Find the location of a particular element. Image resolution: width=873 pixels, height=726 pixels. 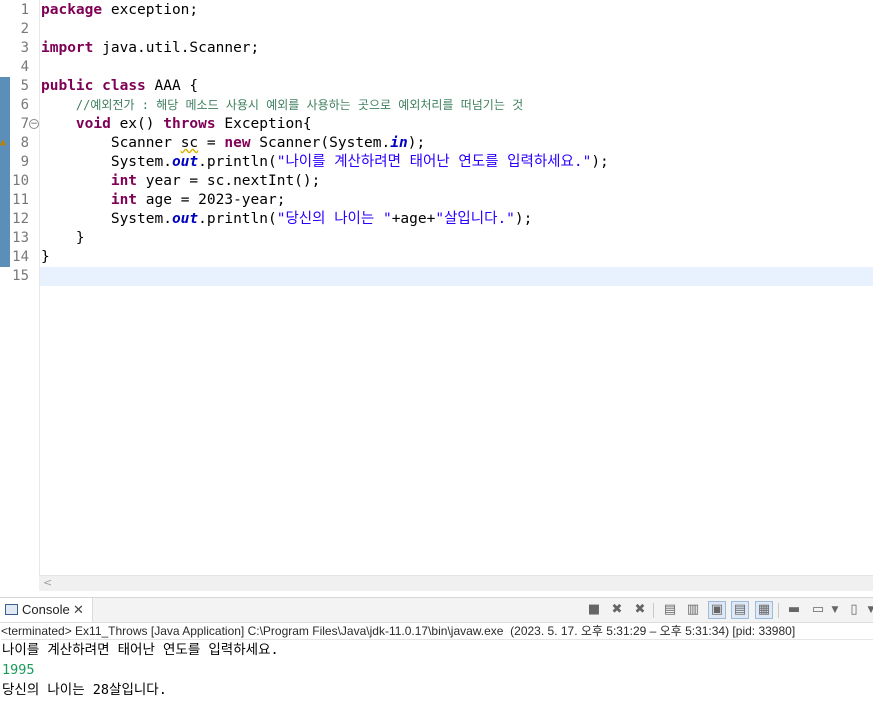

tab-console: Console ✕ is located at coordinates (46, 610).